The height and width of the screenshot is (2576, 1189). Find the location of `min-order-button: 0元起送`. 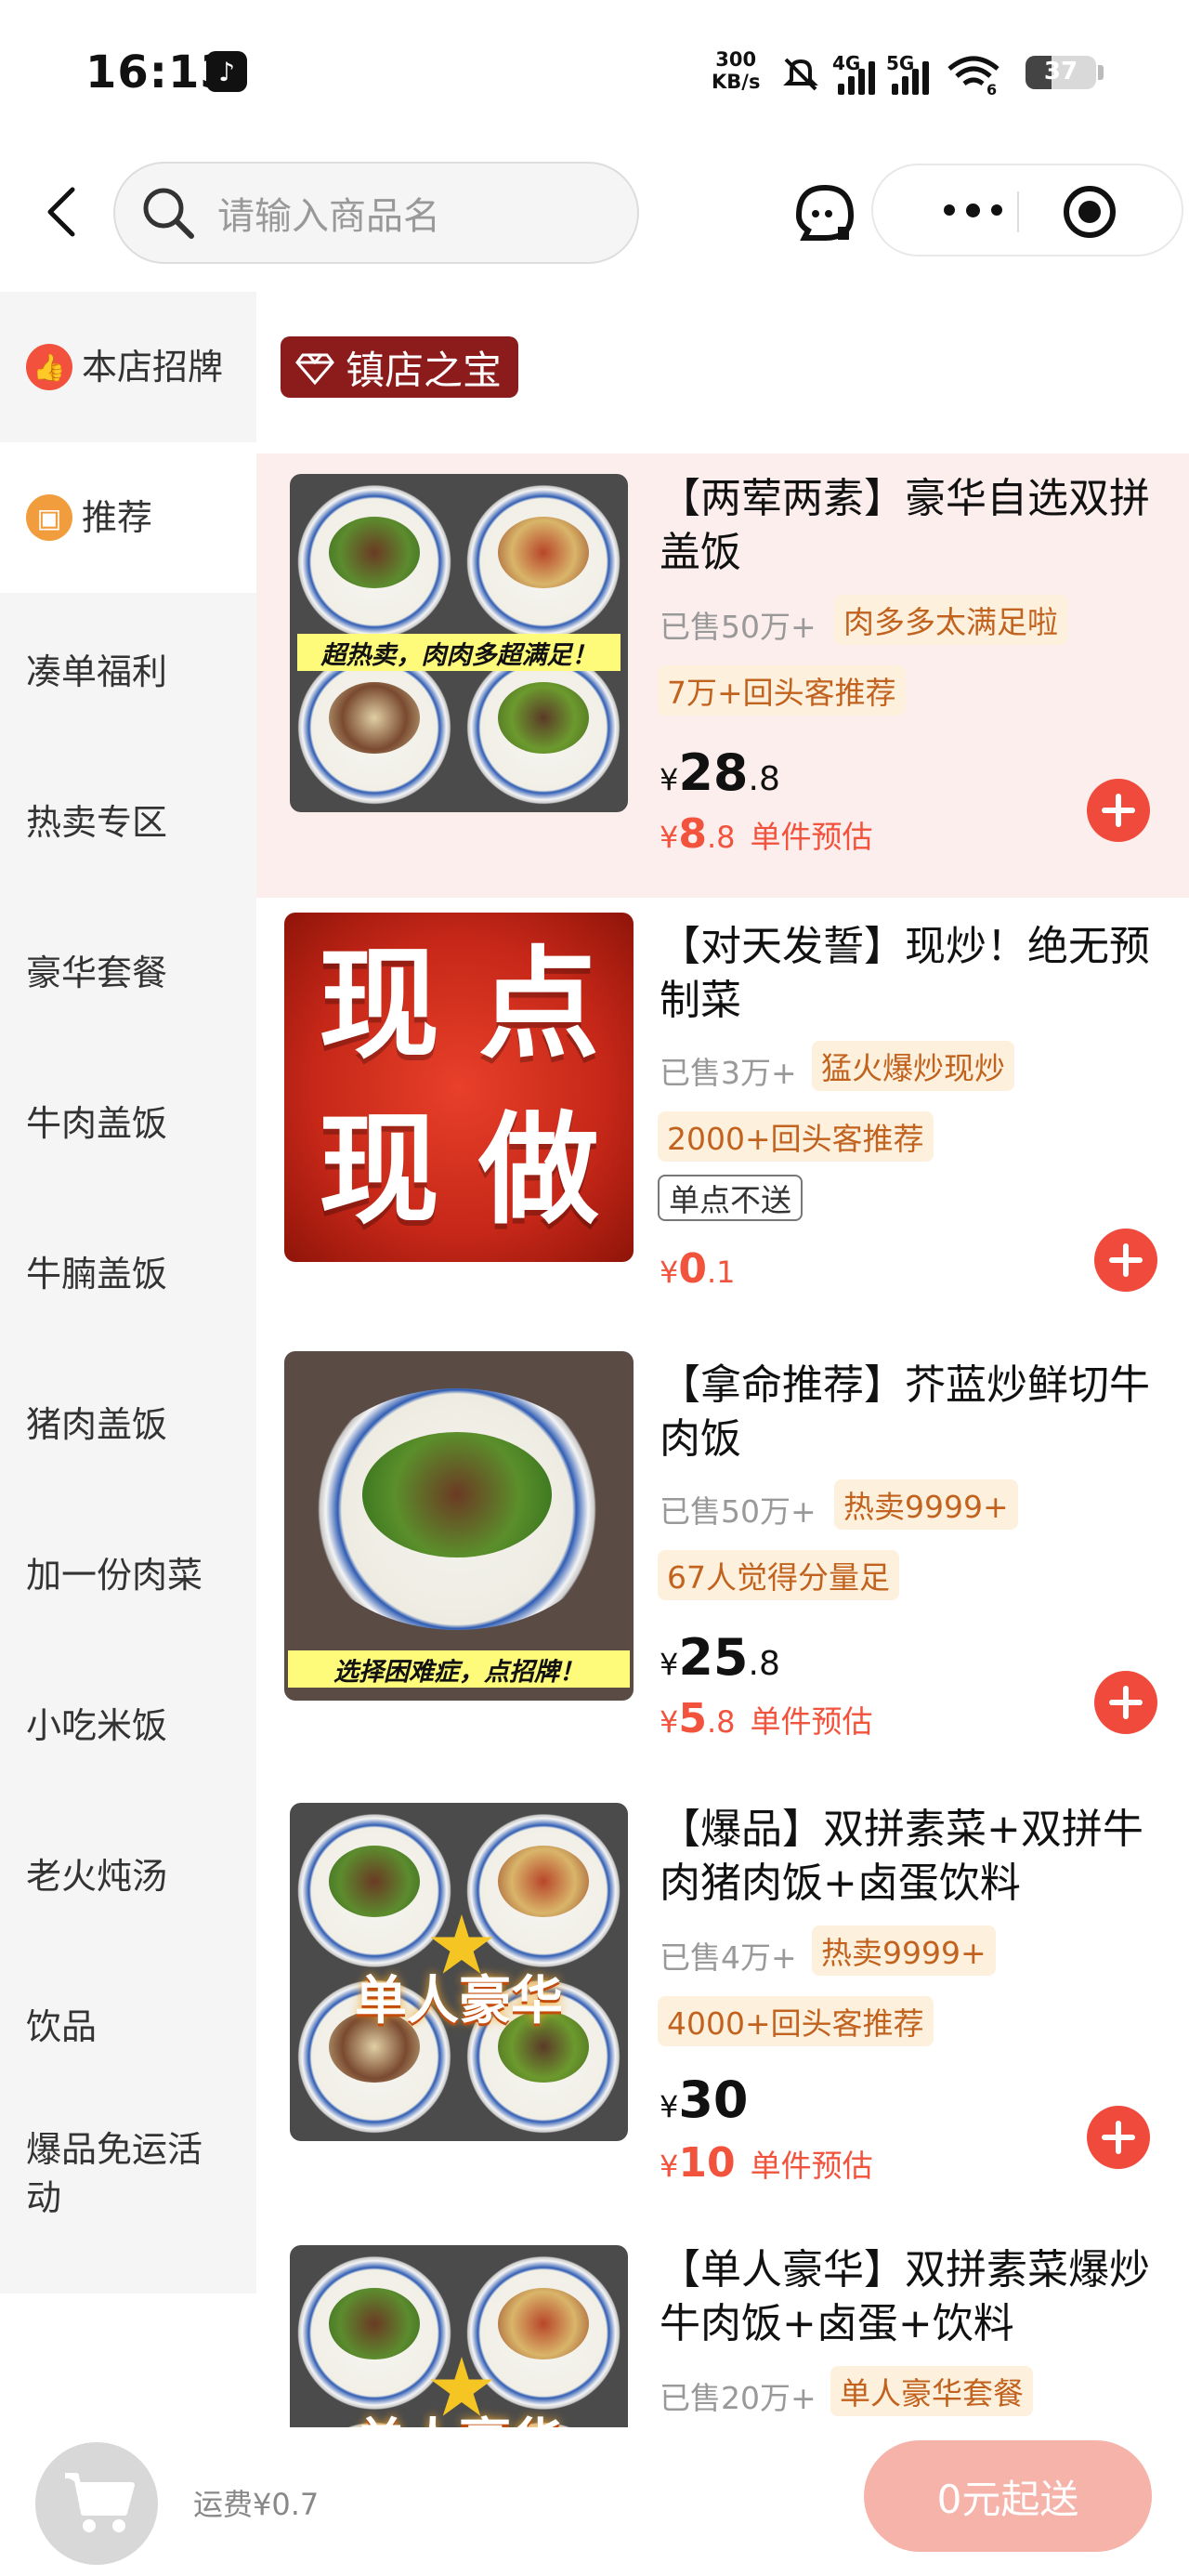

min-order-button: 0元起送 is located at coordinates (1008, 2496).